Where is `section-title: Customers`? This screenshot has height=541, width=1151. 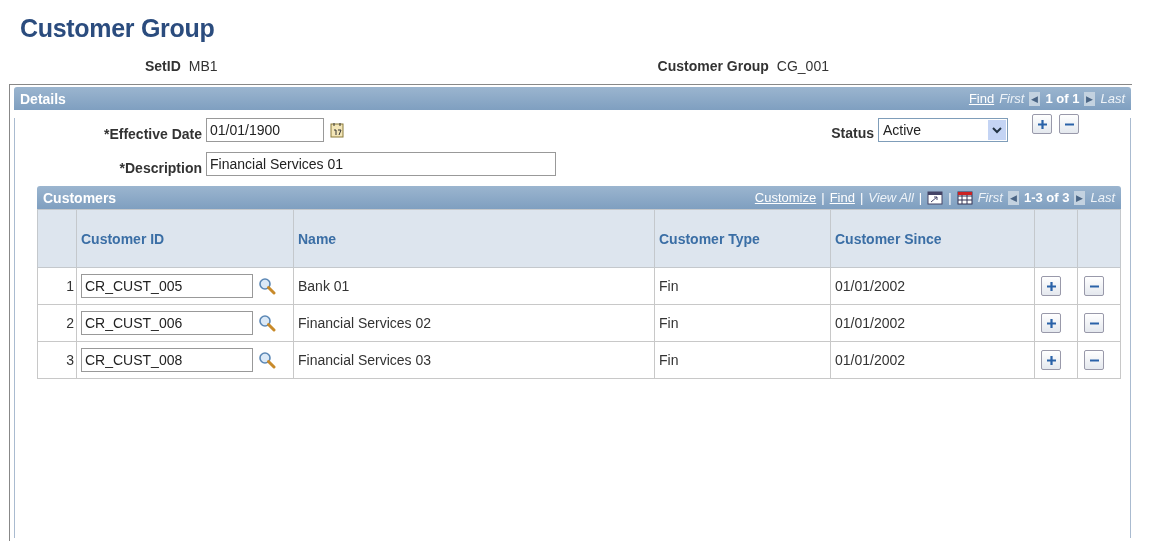
section-title: Customers is located at coordinates (80, 197).